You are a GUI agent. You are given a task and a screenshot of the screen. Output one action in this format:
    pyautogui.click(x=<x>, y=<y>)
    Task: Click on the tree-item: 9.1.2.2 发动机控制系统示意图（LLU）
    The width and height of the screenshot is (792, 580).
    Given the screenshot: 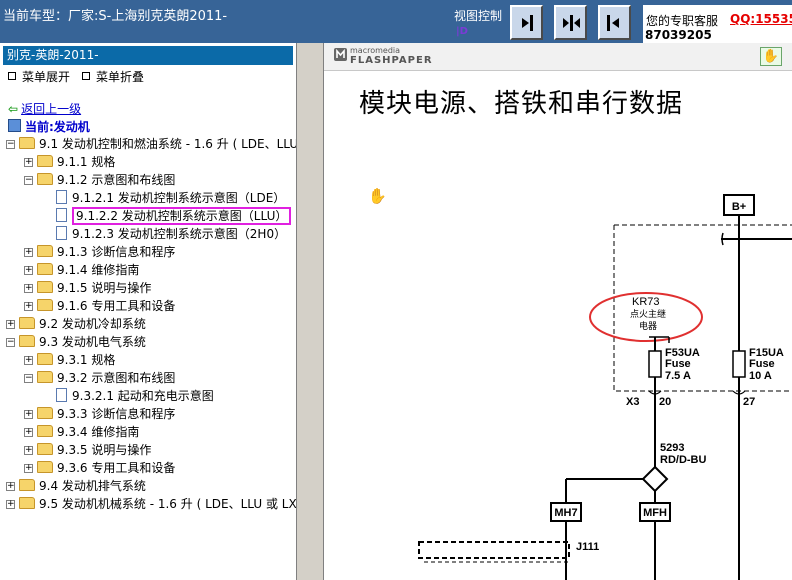 What is the action you would take?
    pyautogui.click(x=174, y=216)
    